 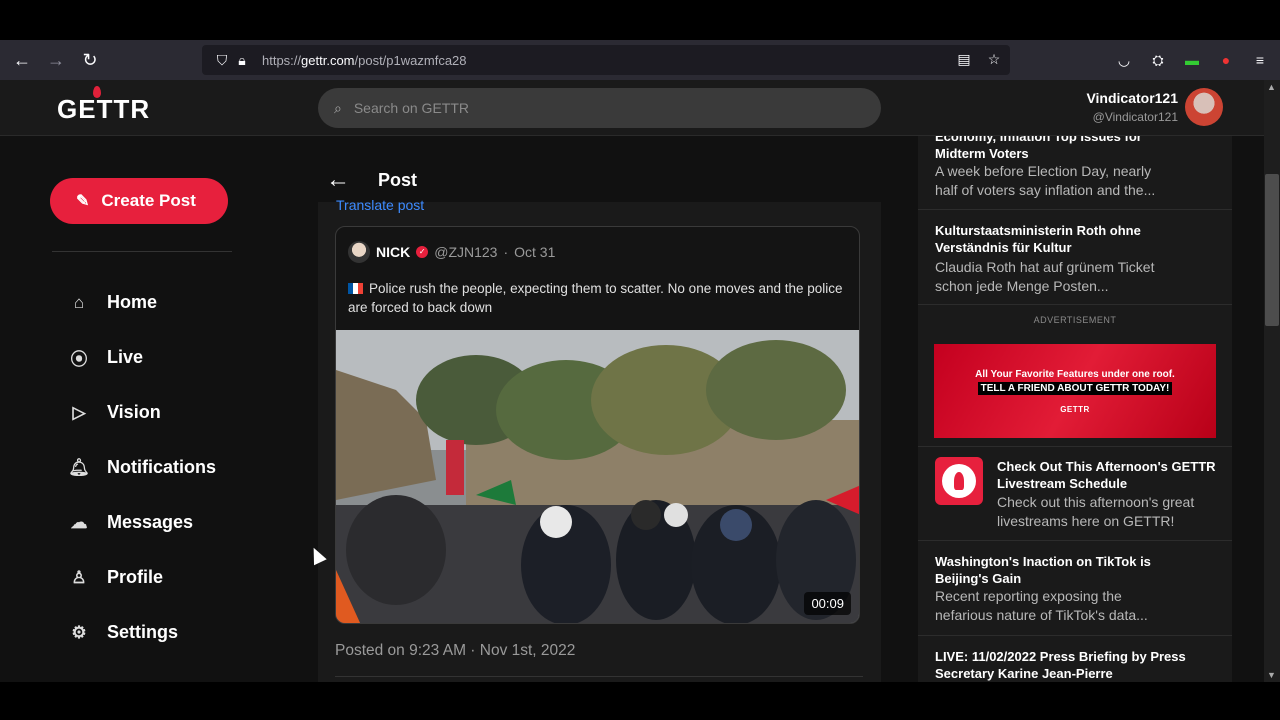 What do you see at coordinates (1192, 60) in the screenshot?
I see `green-extension-icon: ▬` at bounding box center [1192, 60].